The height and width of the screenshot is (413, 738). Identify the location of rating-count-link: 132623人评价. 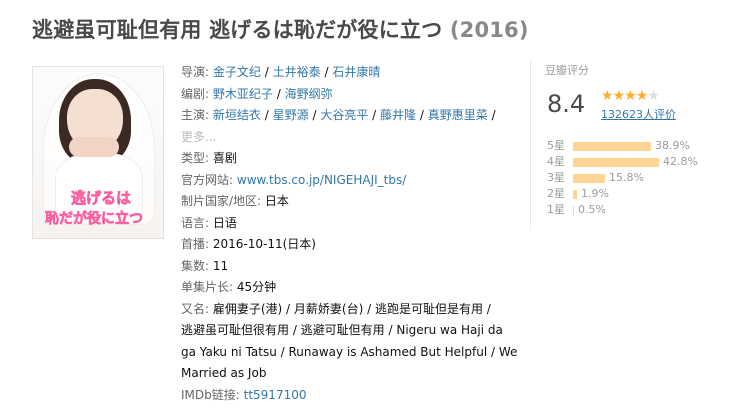
(638, 114).